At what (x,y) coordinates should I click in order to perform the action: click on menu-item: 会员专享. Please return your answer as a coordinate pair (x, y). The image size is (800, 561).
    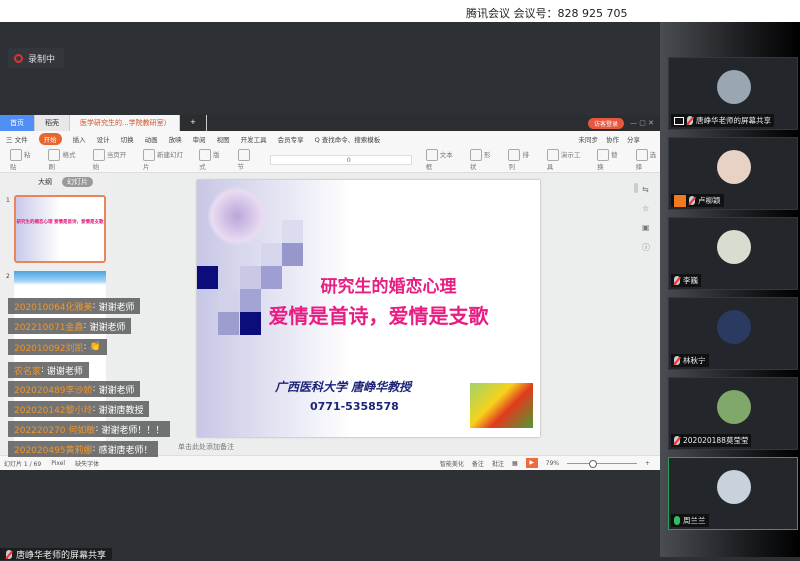
    Looking at the image, I should click on (291, 139).